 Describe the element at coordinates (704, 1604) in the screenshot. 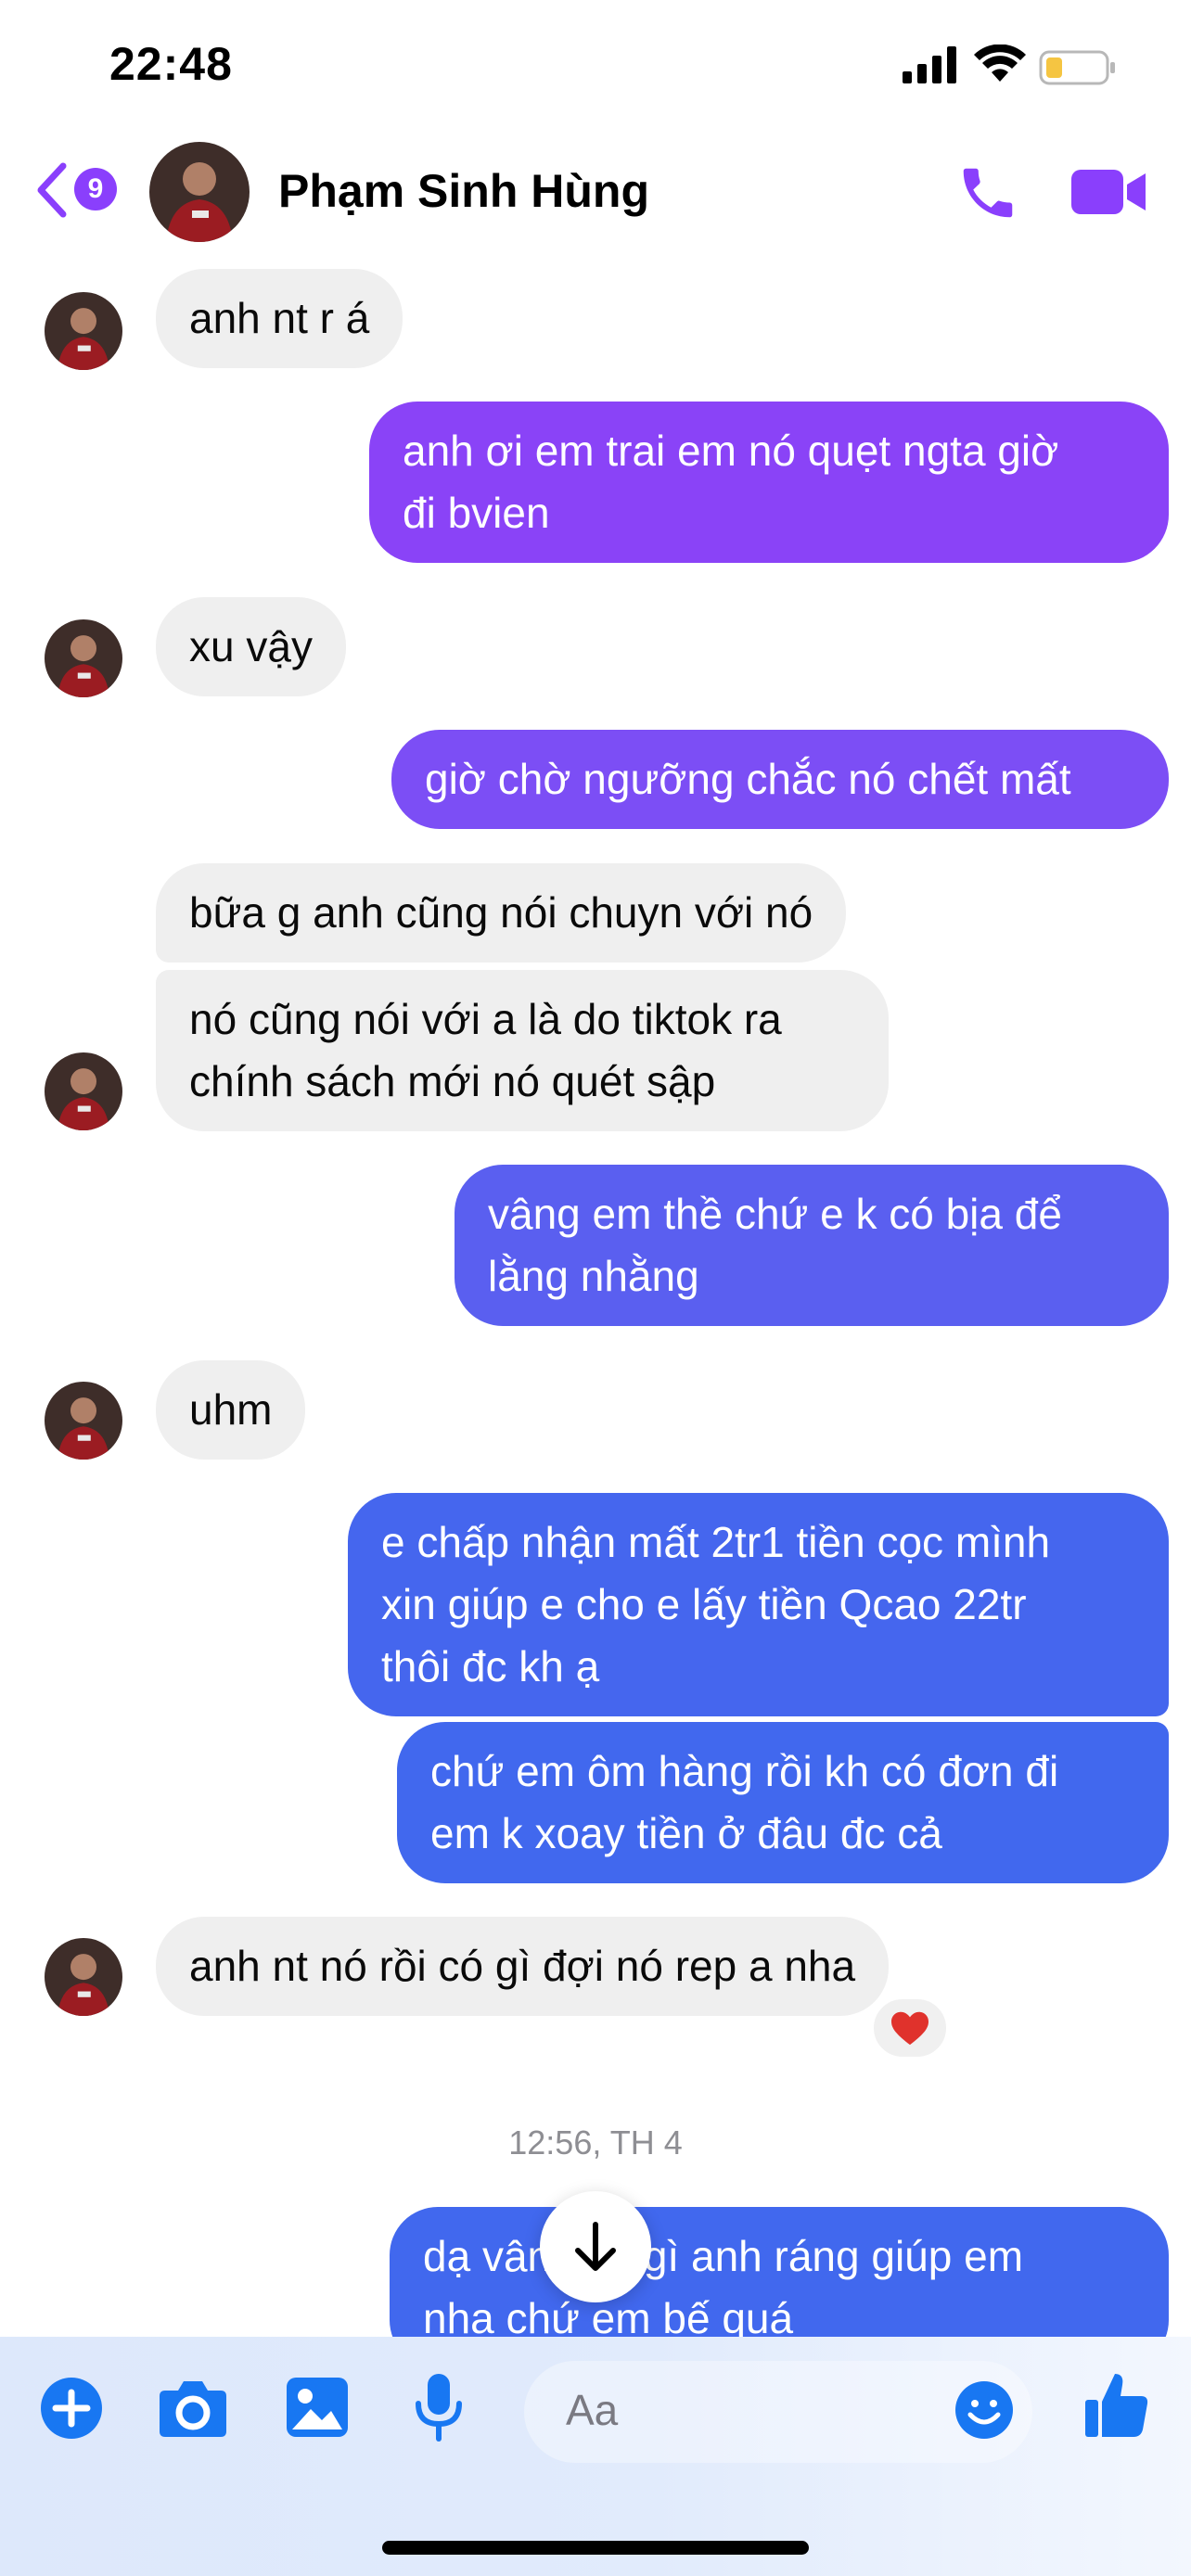

I see `message-line: xin giúp e cho e lấy tiền Qcao 22tr` at that location.